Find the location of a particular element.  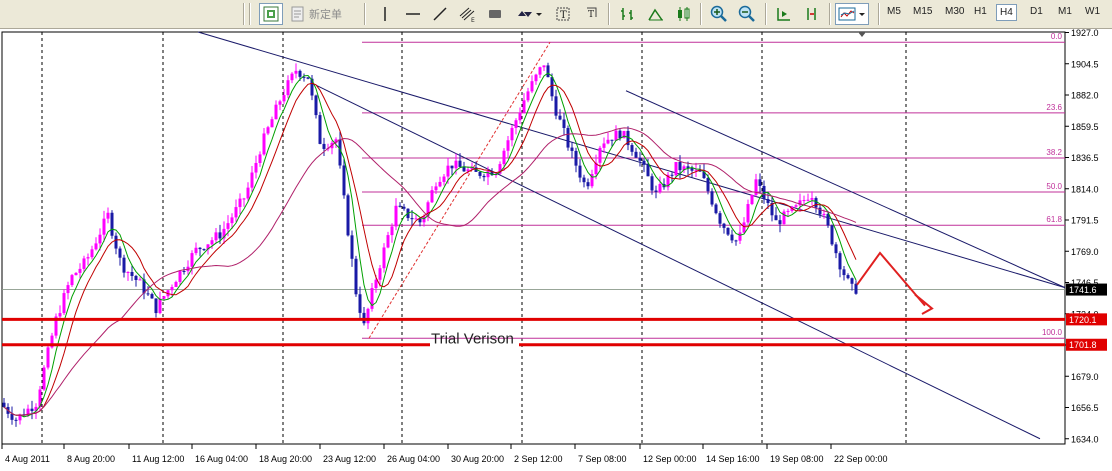

chart-toolbar: 新定单 E T T M5 M15 M30 H1 H4 D1 M1 W1 is located at coordinates (556, 14).